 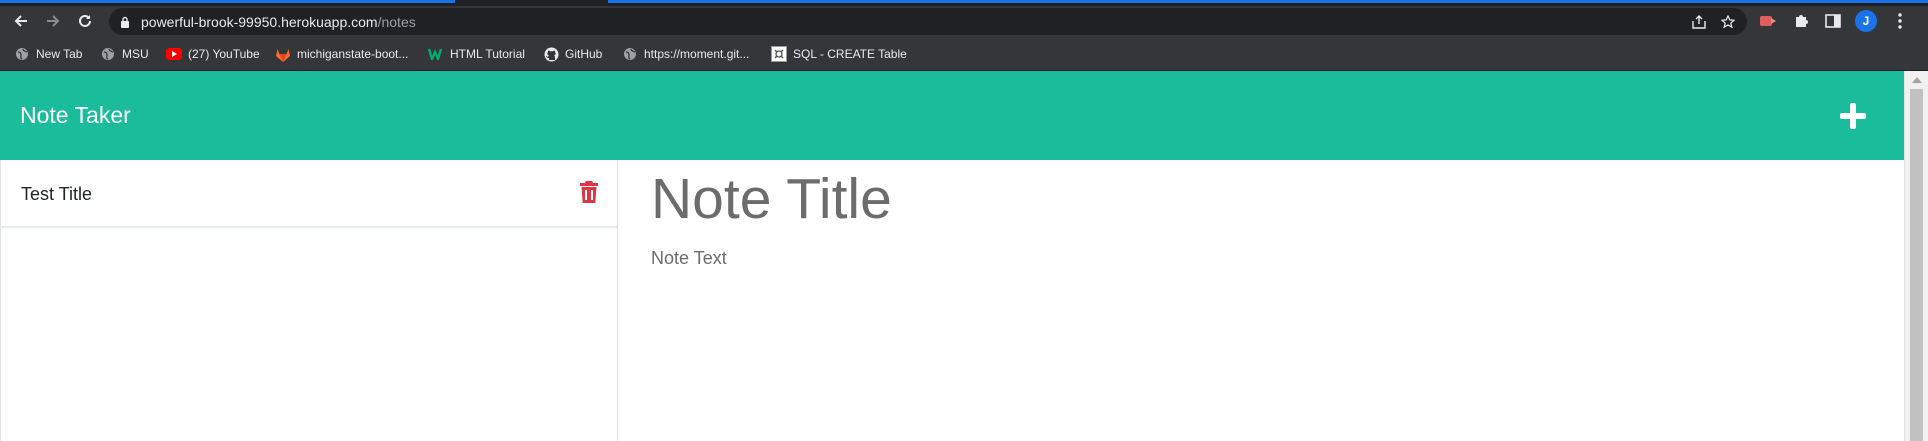 What do you see at coordinates (224, 54) in the screenshot?
I see `bookmark-label: (27) YouTube` at bounding box center [224, 54].